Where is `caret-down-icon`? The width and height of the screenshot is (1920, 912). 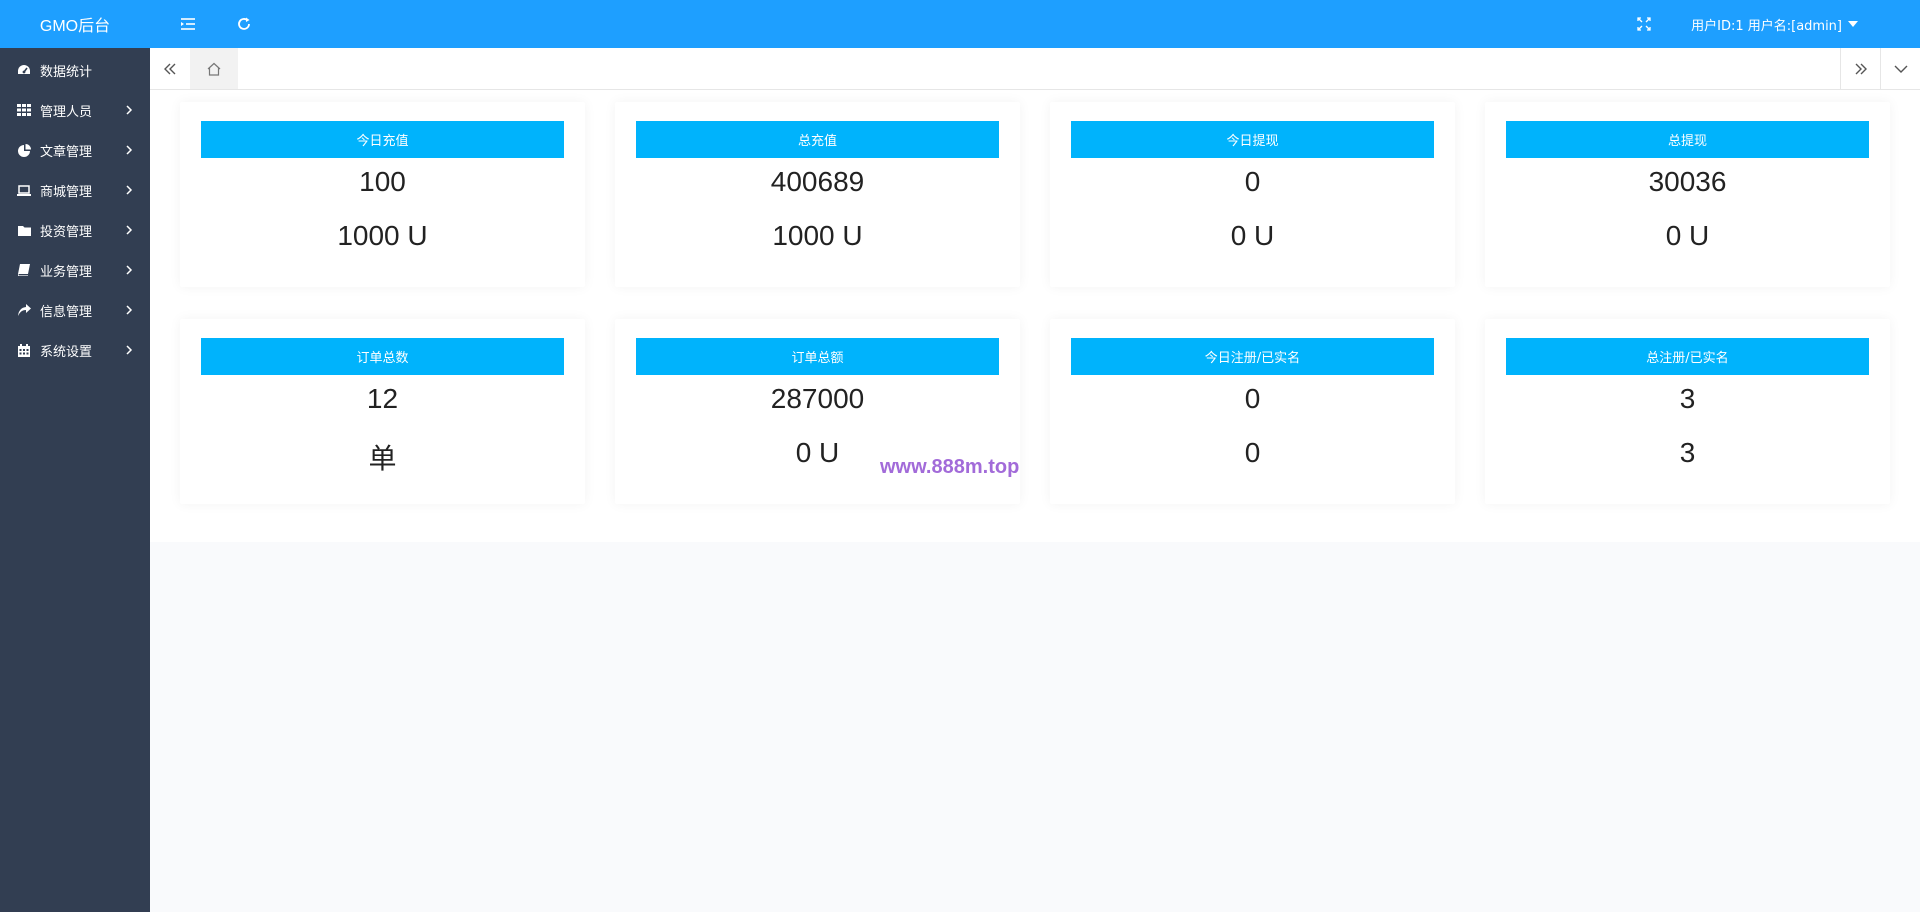 caret-down-icon is located at coordinates (1853, 24).